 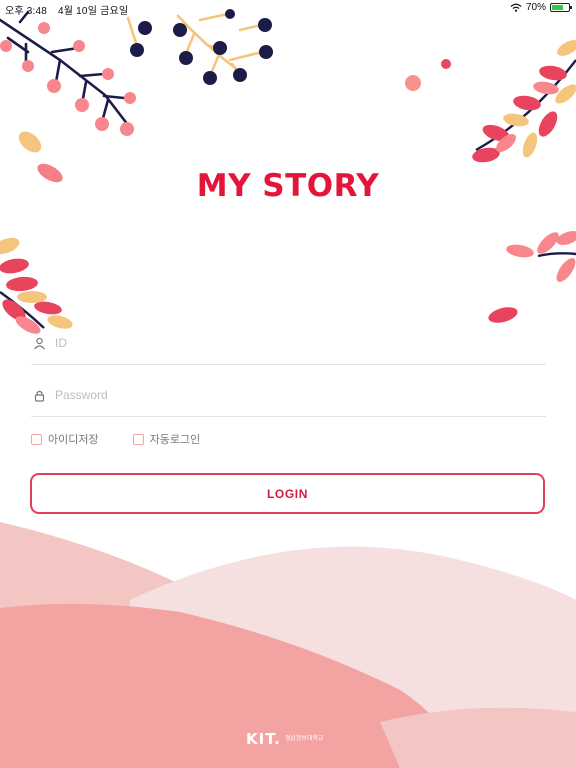 I want to click on school-logo: KIT. 경남정보대학교, so click(x=285, y=739).